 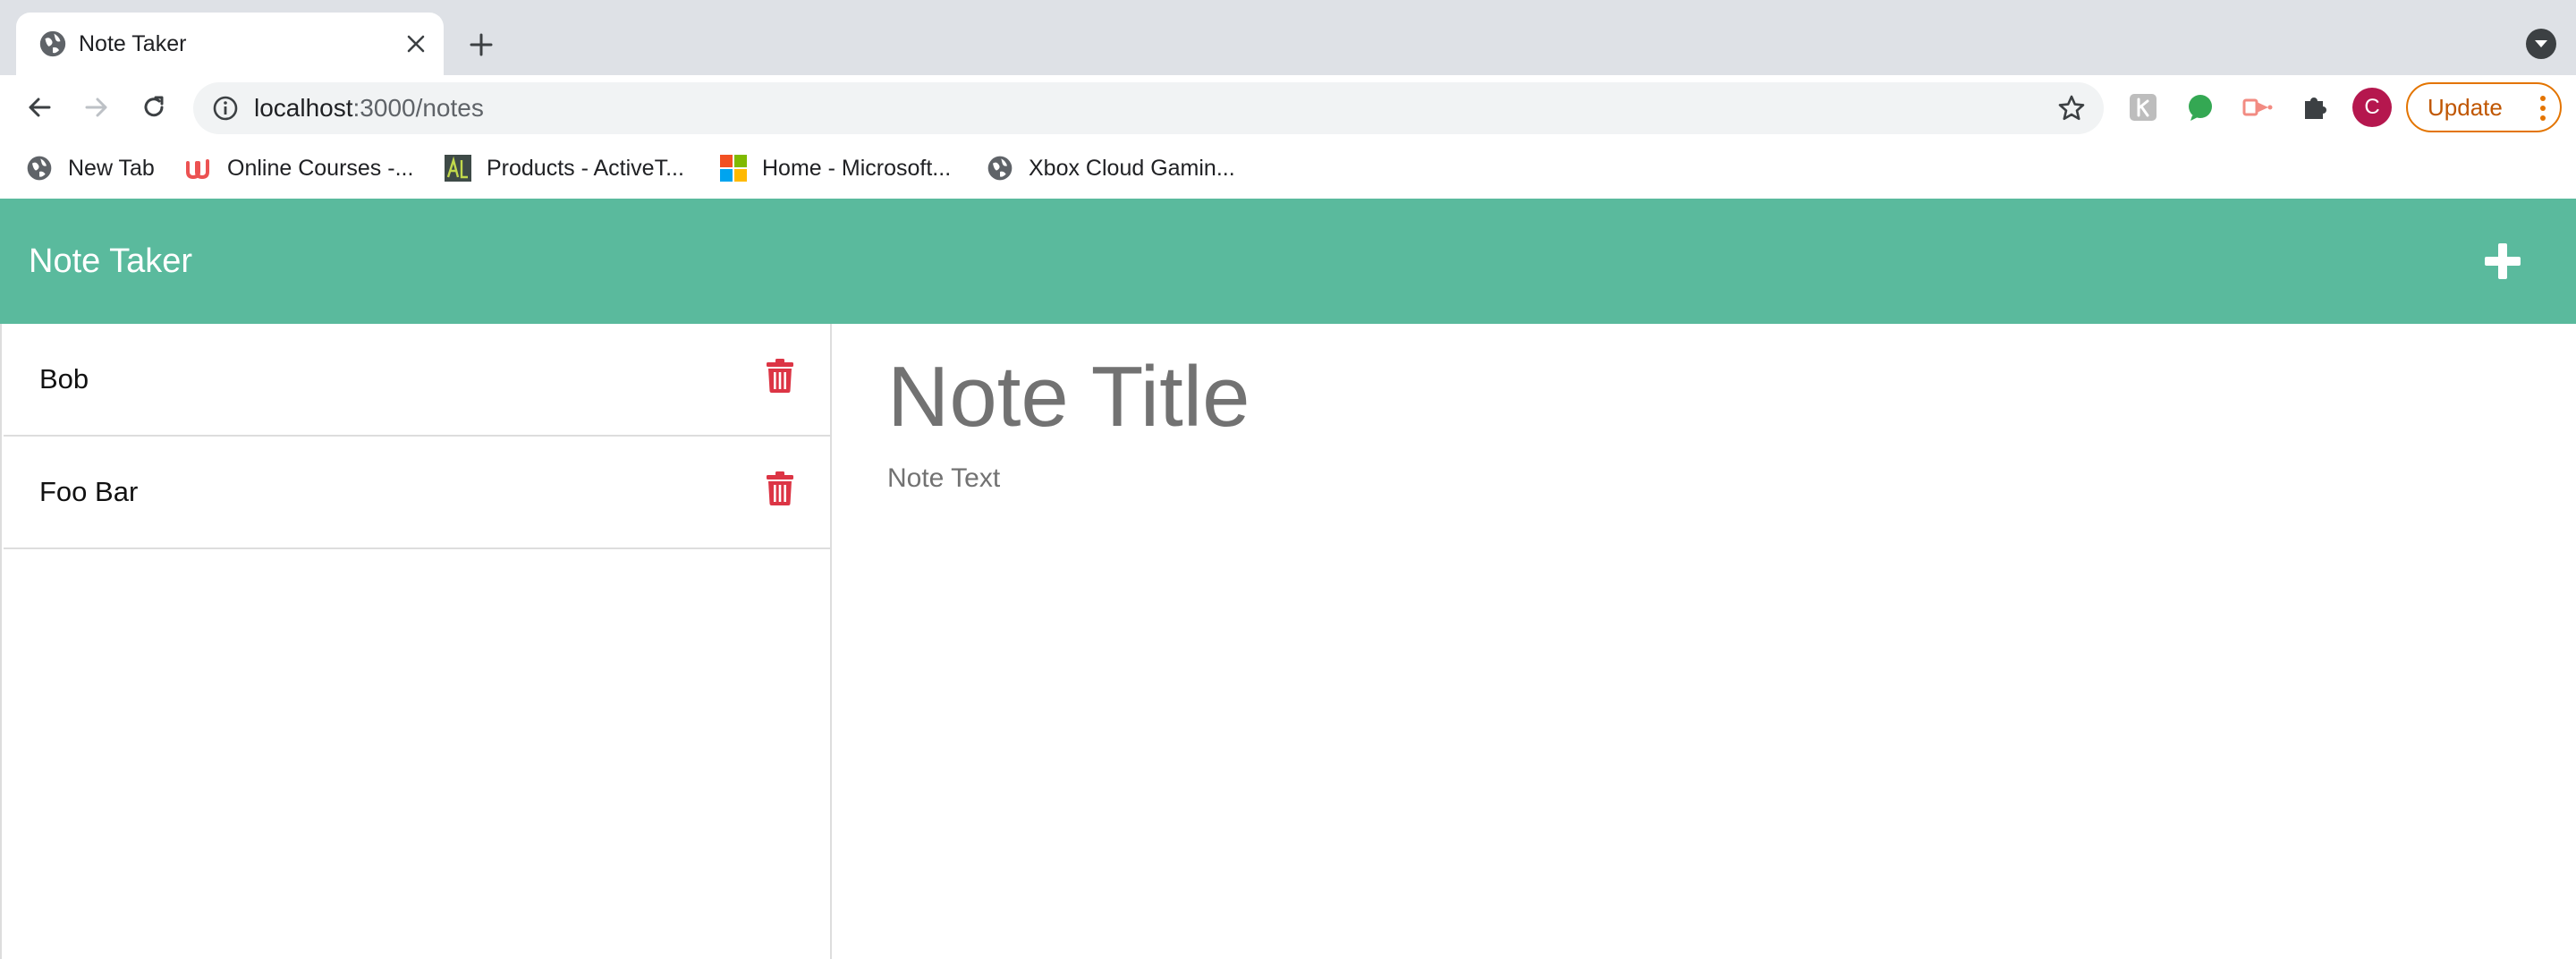 What do you see at coordinates (133, 43) in the screenshot?
I see `tab-title: Note Taker` at bounding box center [133, 43].